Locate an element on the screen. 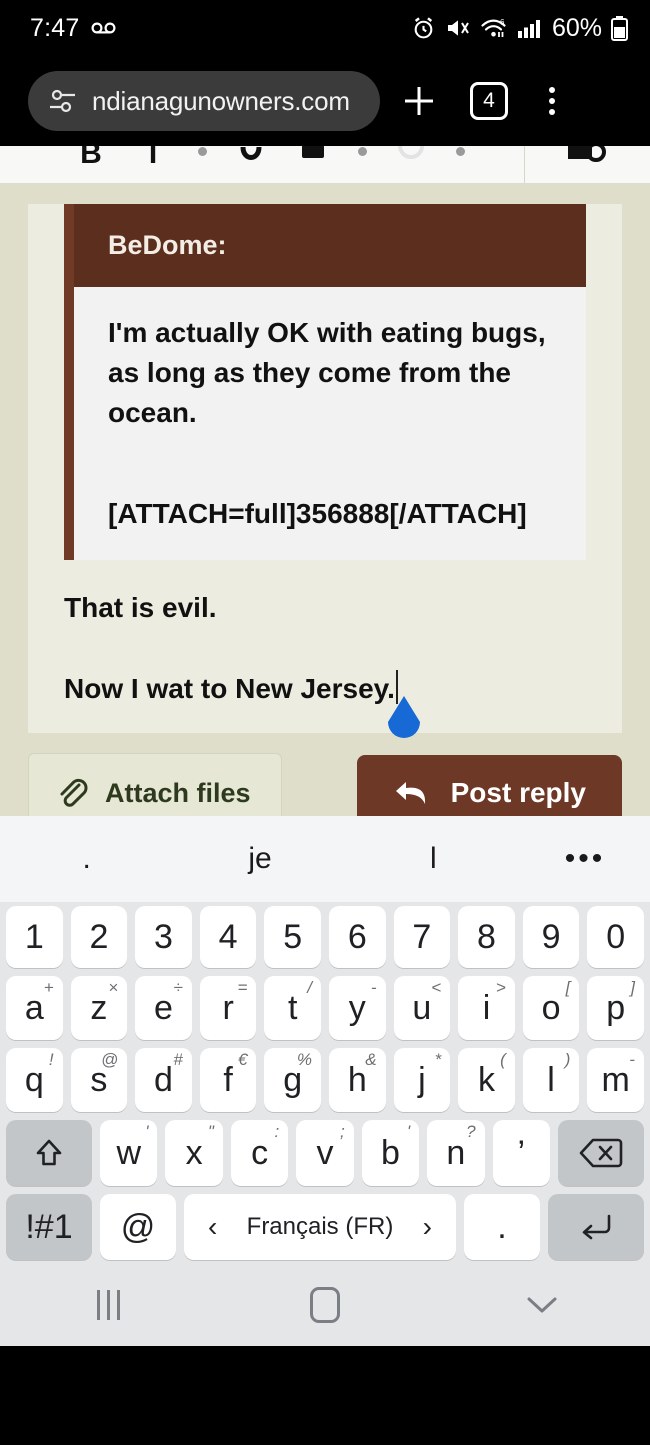  key-y: -y is located at coordinates (357, 1008).